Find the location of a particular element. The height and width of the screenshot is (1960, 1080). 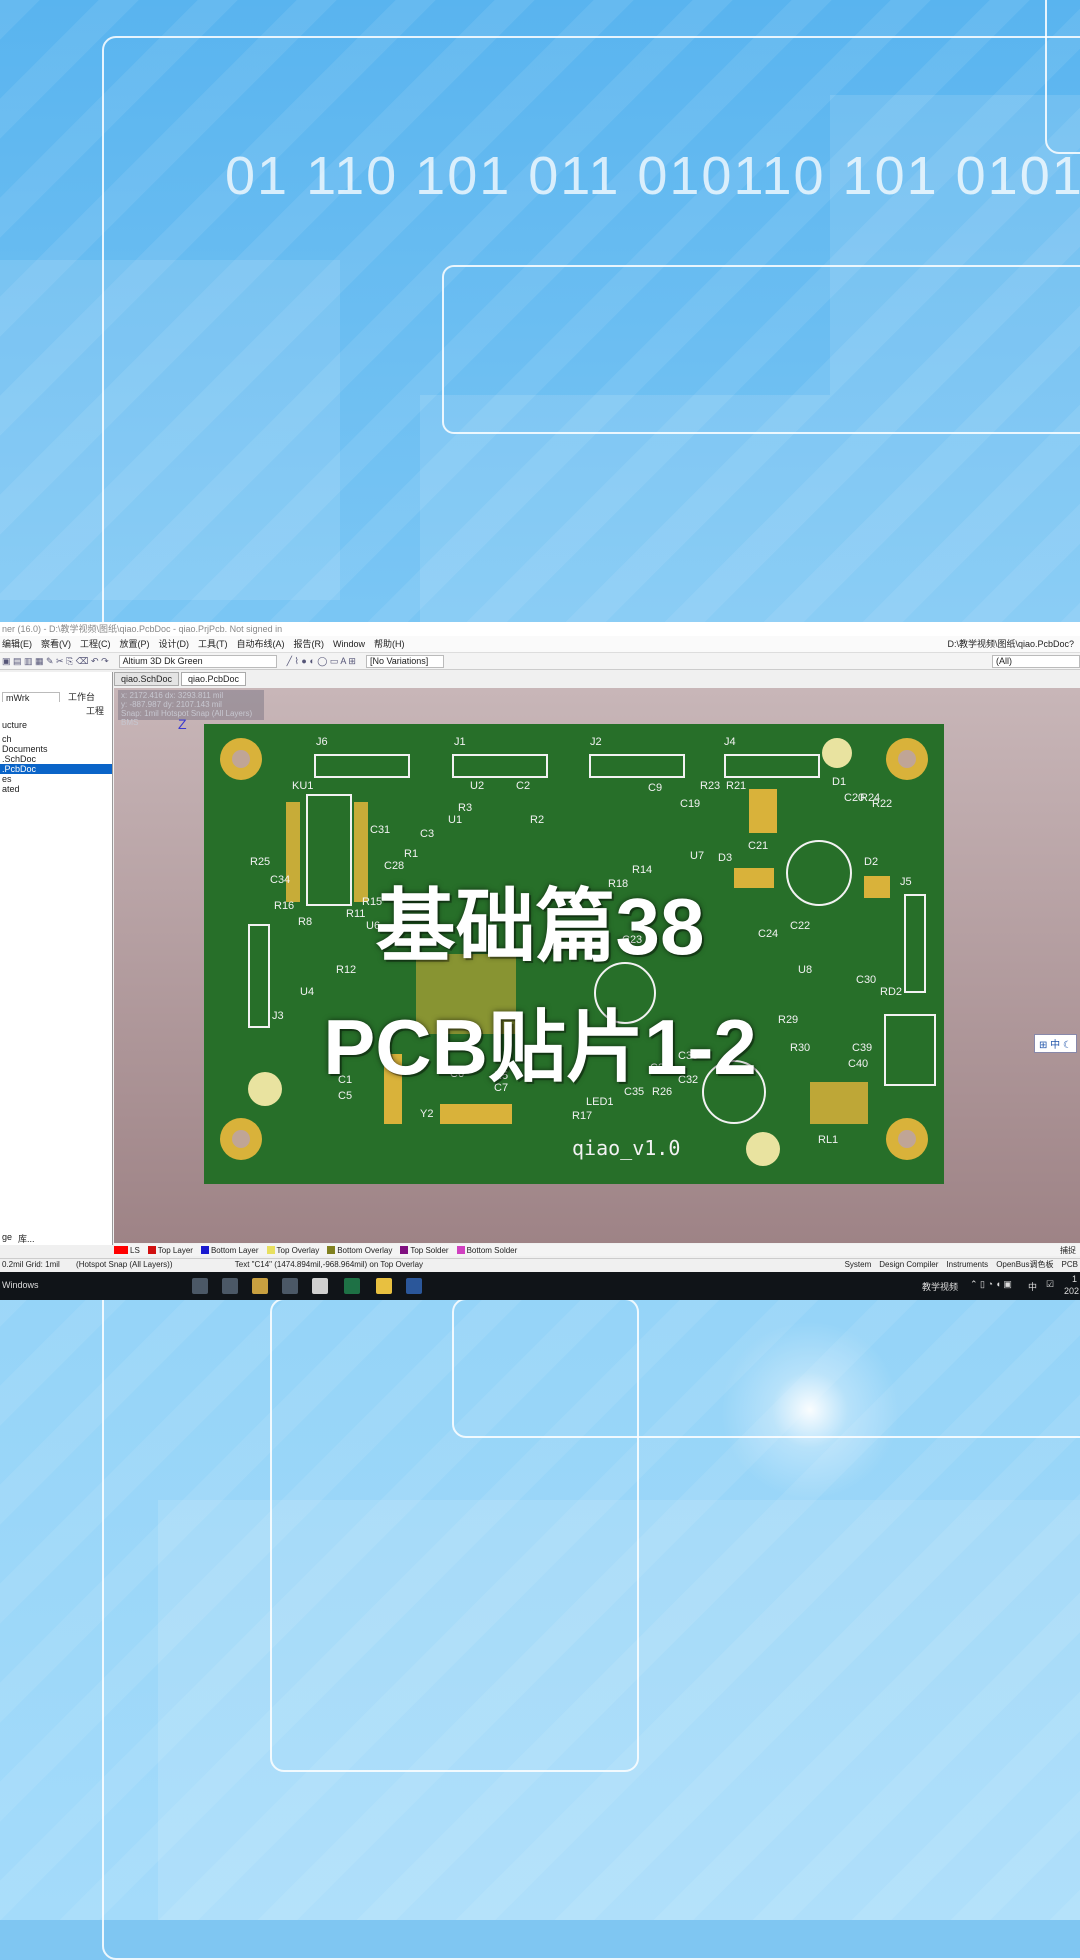

workspace-button: 工作台 is located at coordinates (81, 697).